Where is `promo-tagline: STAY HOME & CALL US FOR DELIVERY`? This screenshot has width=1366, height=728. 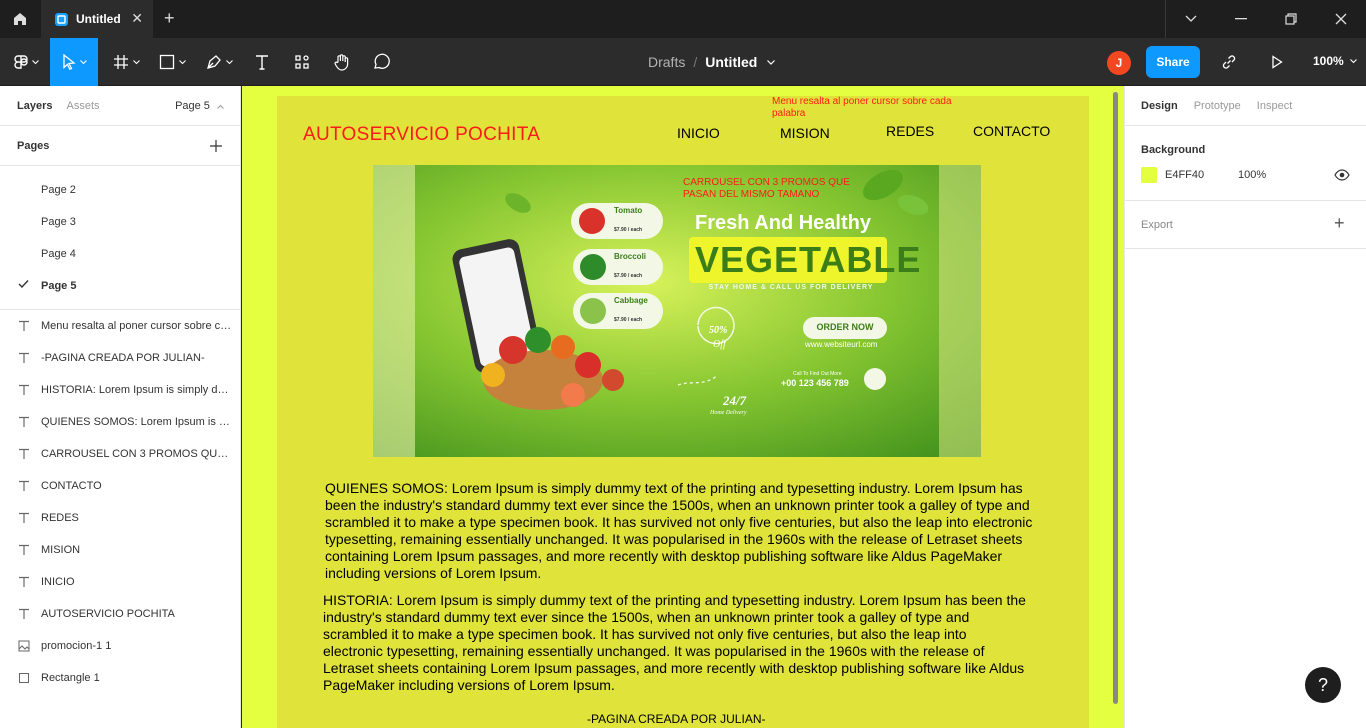
promo-tagline: STAY HOME & CALL US FOR DELIVERY is located at coordinates (791, 287).